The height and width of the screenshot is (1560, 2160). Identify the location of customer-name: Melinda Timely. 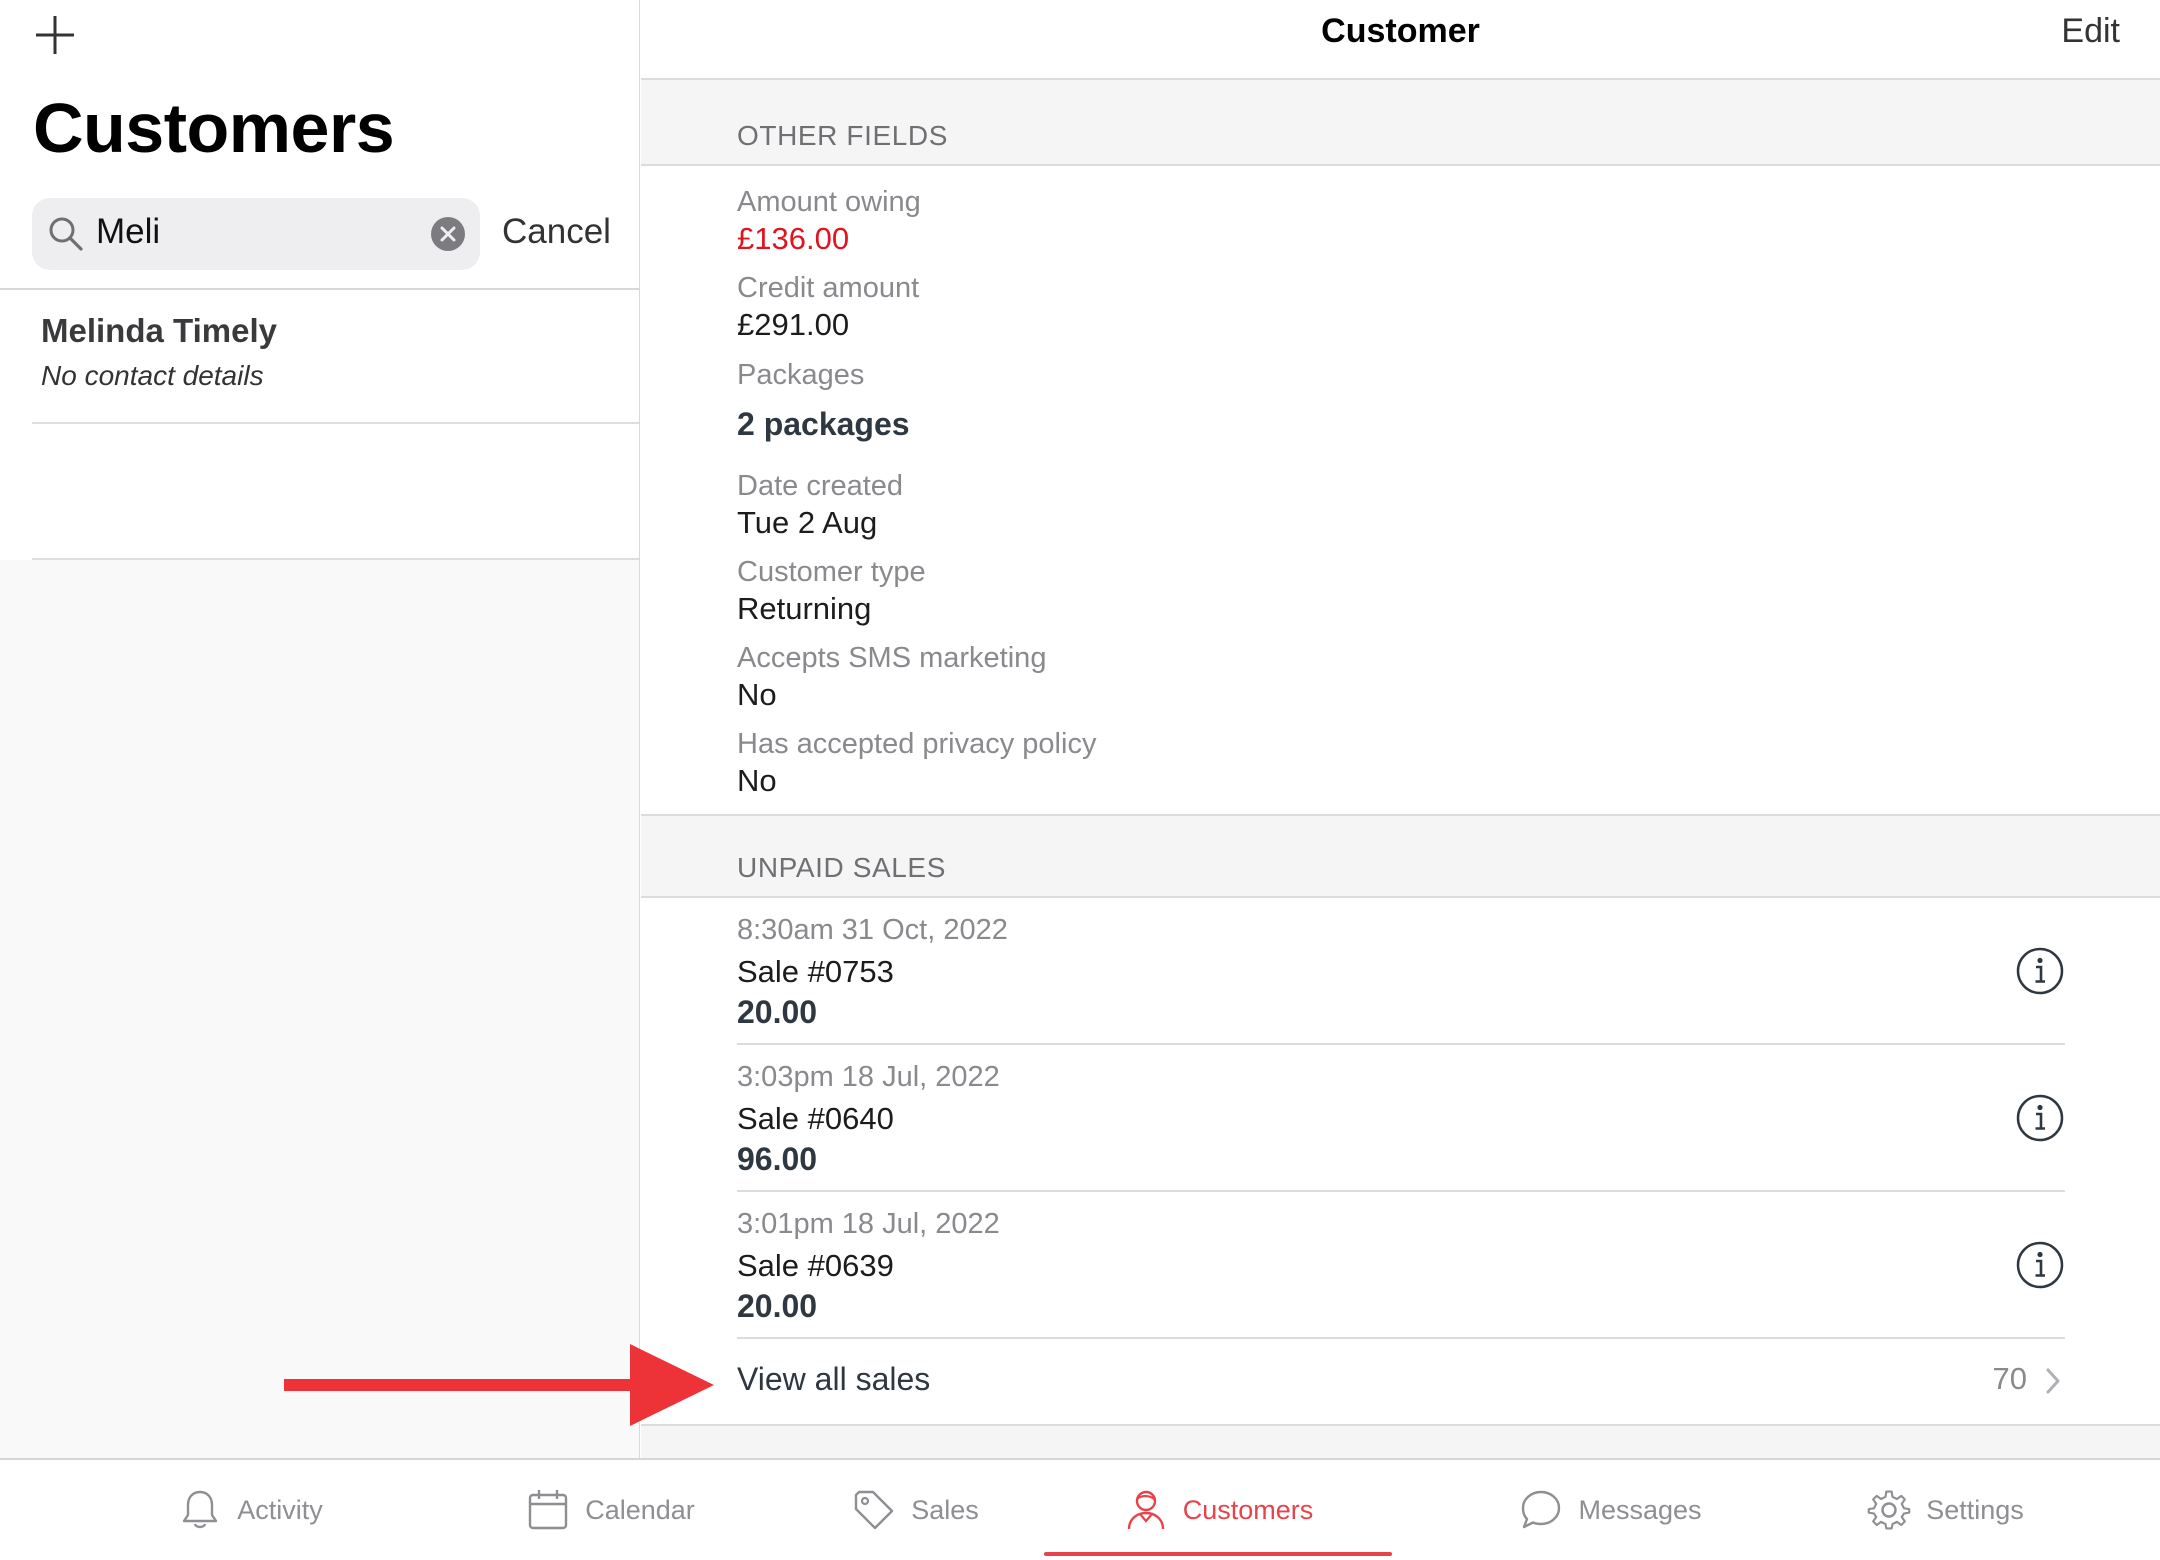
(159, 330).